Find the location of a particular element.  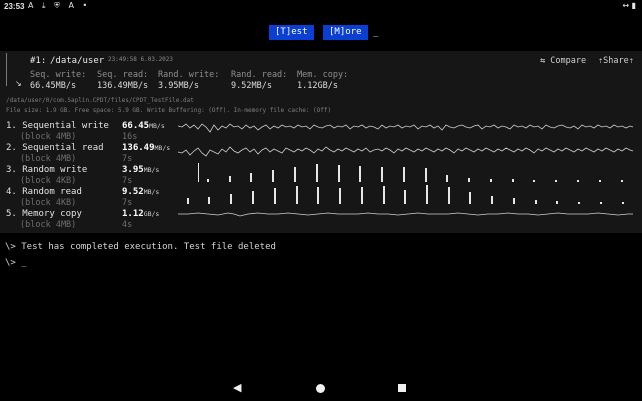

app-a-icon-2: A is located at coordinates (72, 5).